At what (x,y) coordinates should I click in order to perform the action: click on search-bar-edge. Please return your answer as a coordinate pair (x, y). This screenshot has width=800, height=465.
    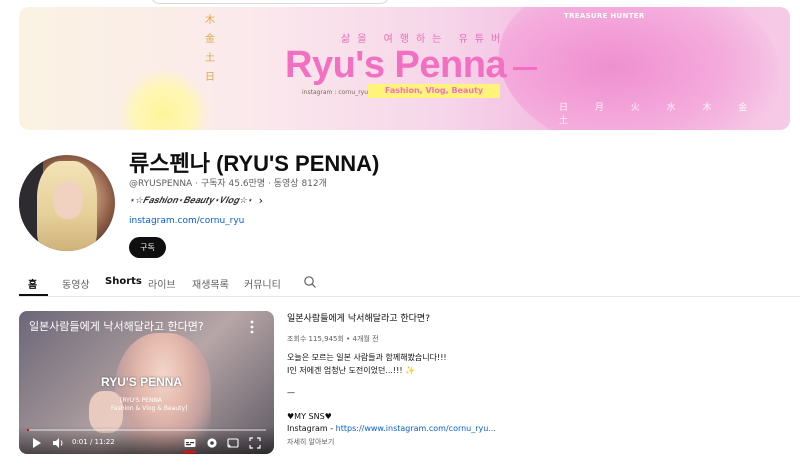
    Looking at the image, I should click on (270, 2).